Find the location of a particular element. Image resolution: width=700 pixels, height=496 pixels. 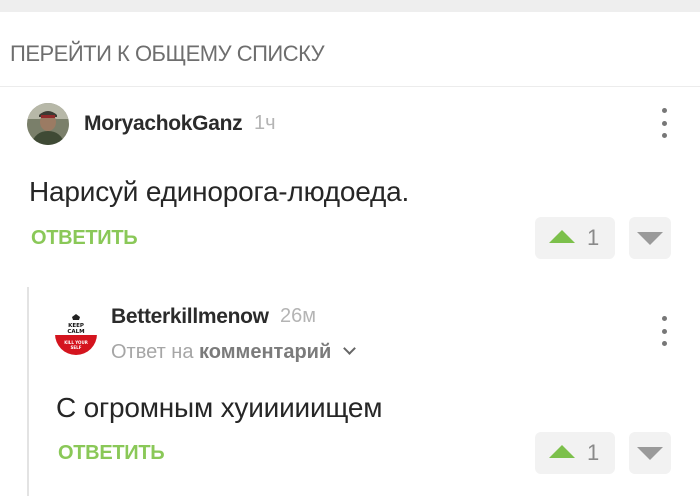

comment-text: С огромным хуииииищем is located at coordinates (219, 407).